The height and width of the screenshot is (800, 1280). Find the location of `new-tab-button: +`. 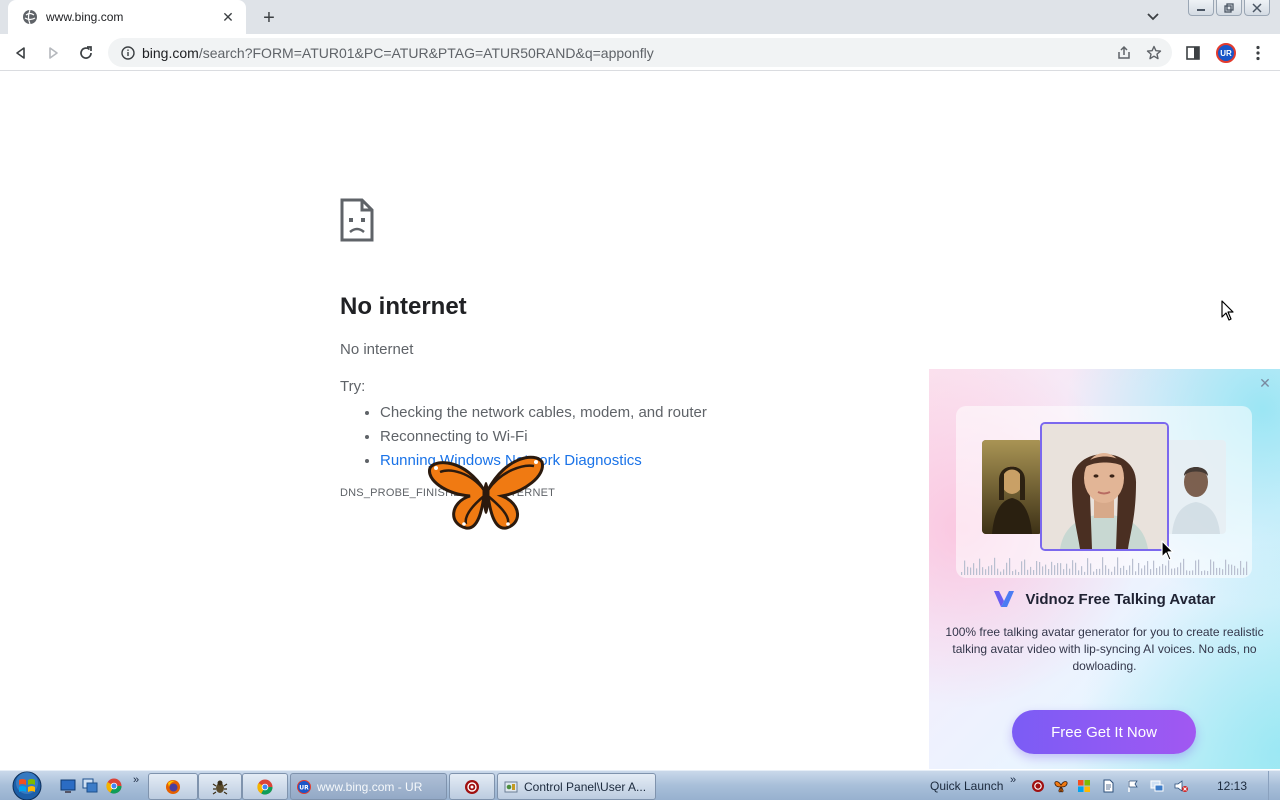

new-tab-button: + is located at coordinates (269, 18).